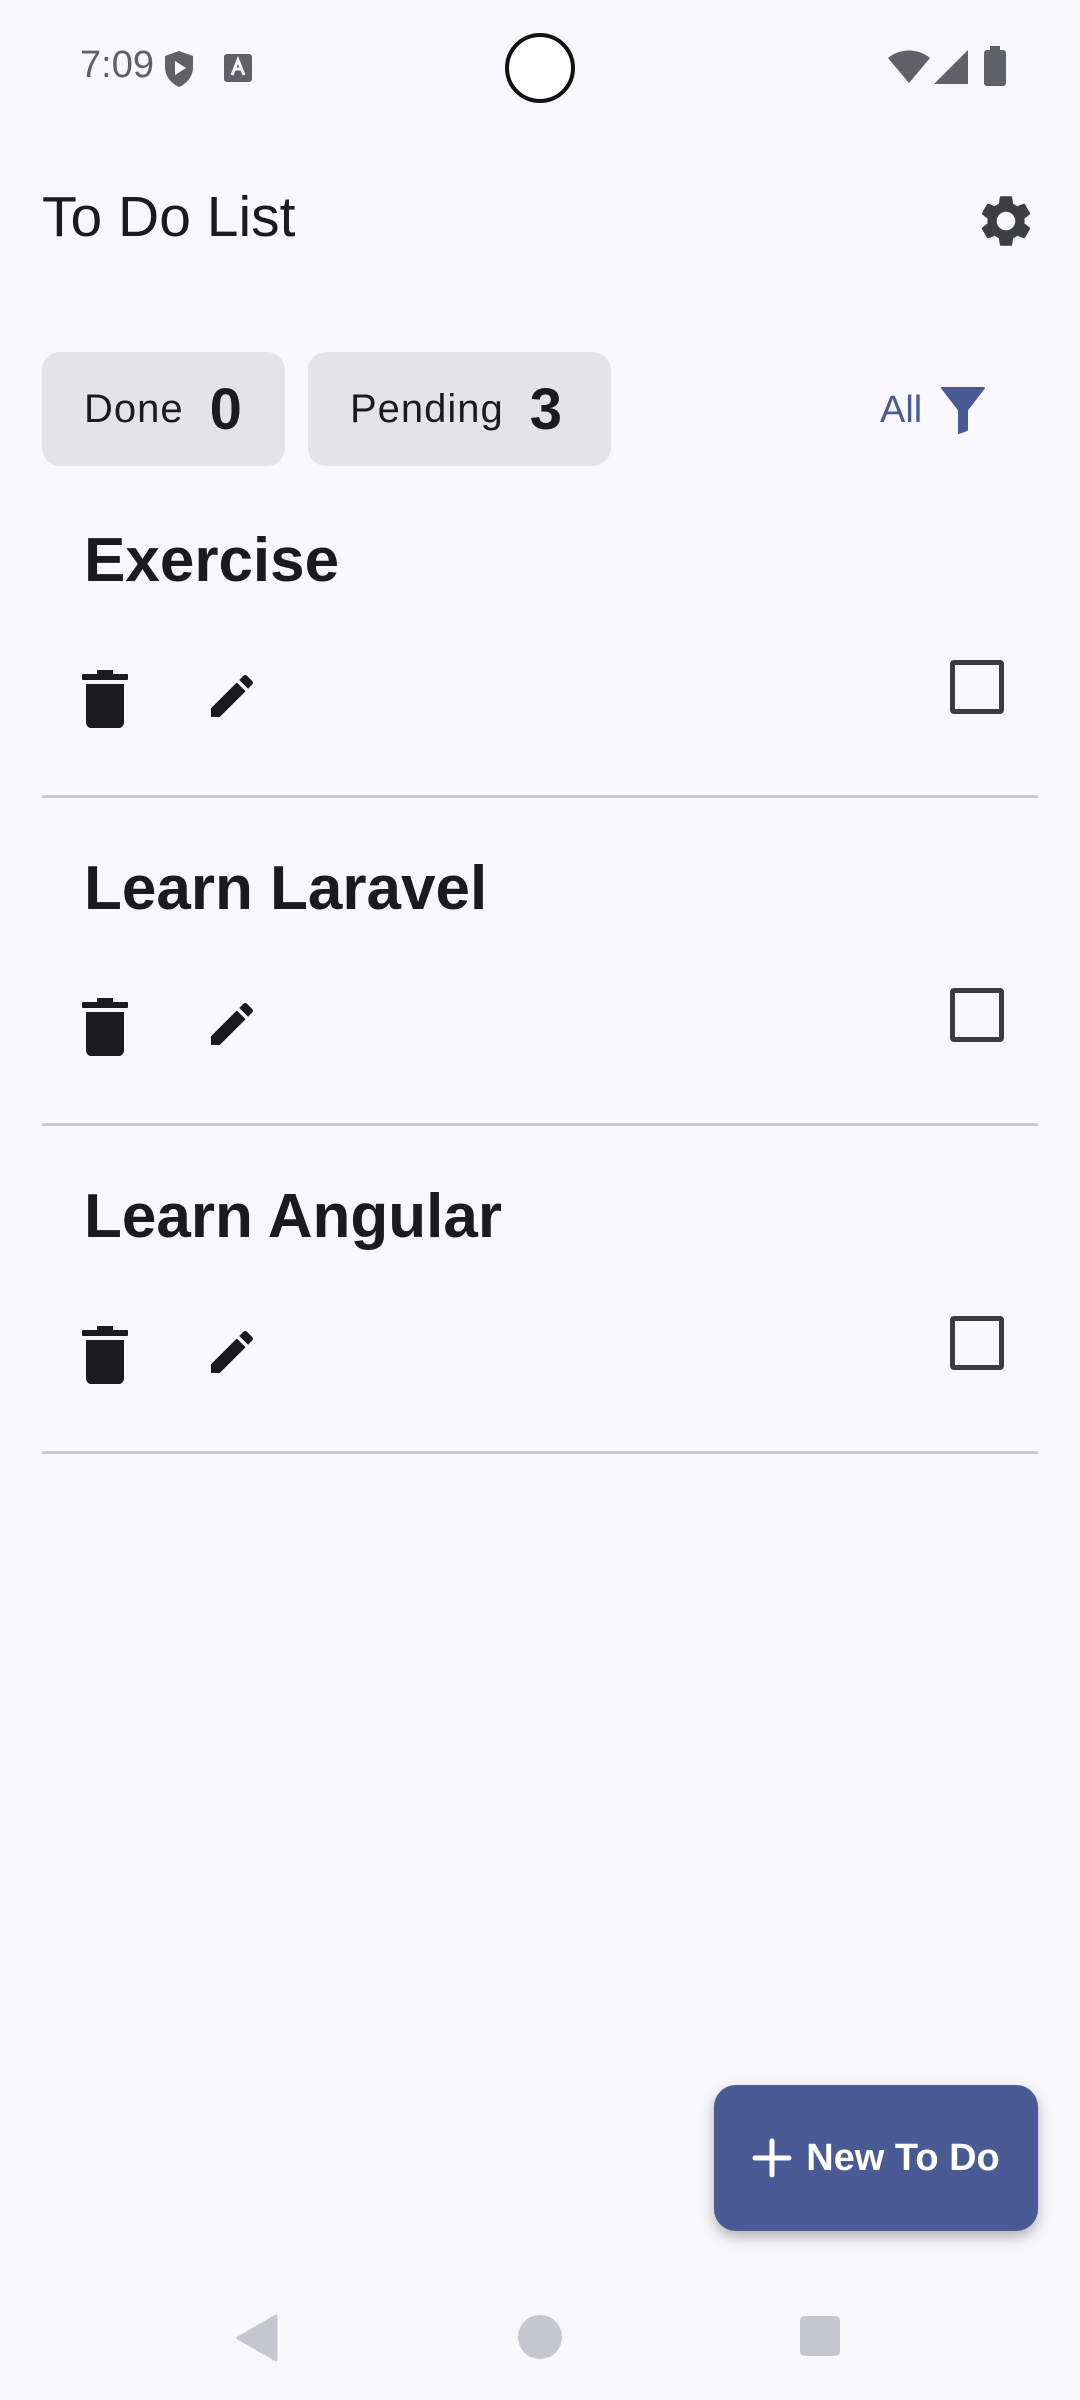 Image resolution: width=1080 pixels, height=2400 pixels. Describe the element at coordinates (909, 66) in the screenshot. I see `wifi-icon` at that location.